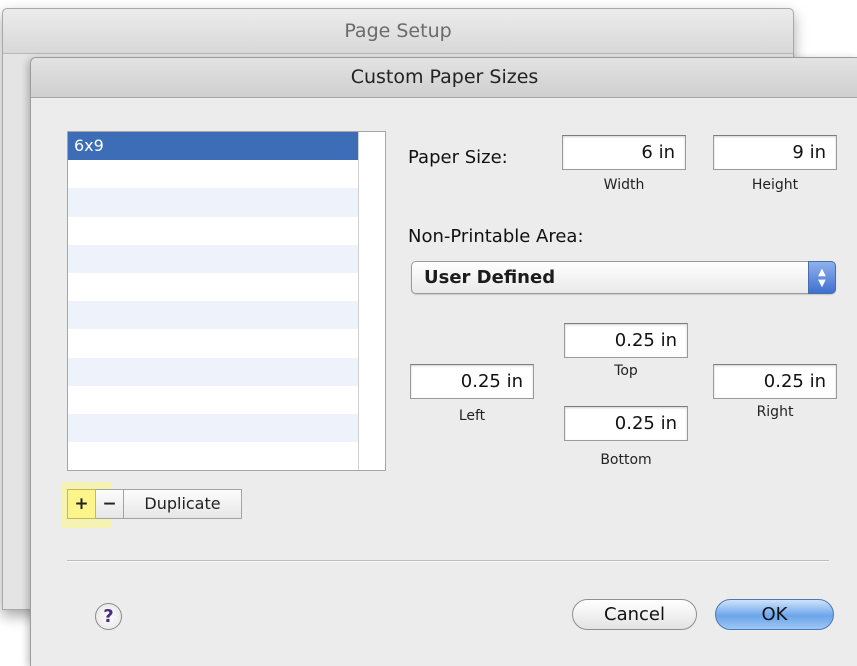  What do you see at coordinates (775, 185) in the screenshot?
I see `height-caption: Height` at bounding box center [775, 185].